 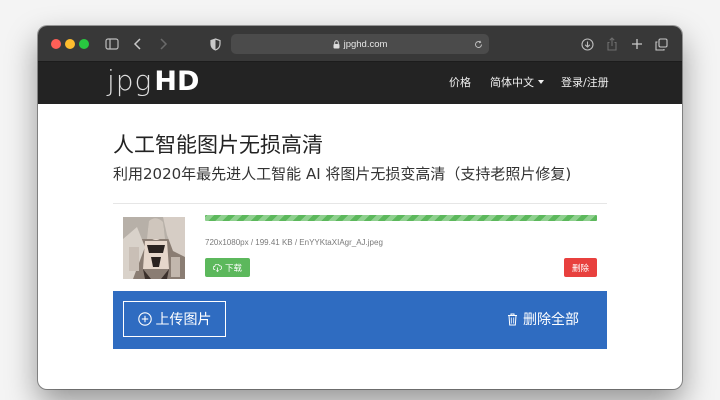 I want to click on site-logo: jpg HD, so click(x=153, y=82).